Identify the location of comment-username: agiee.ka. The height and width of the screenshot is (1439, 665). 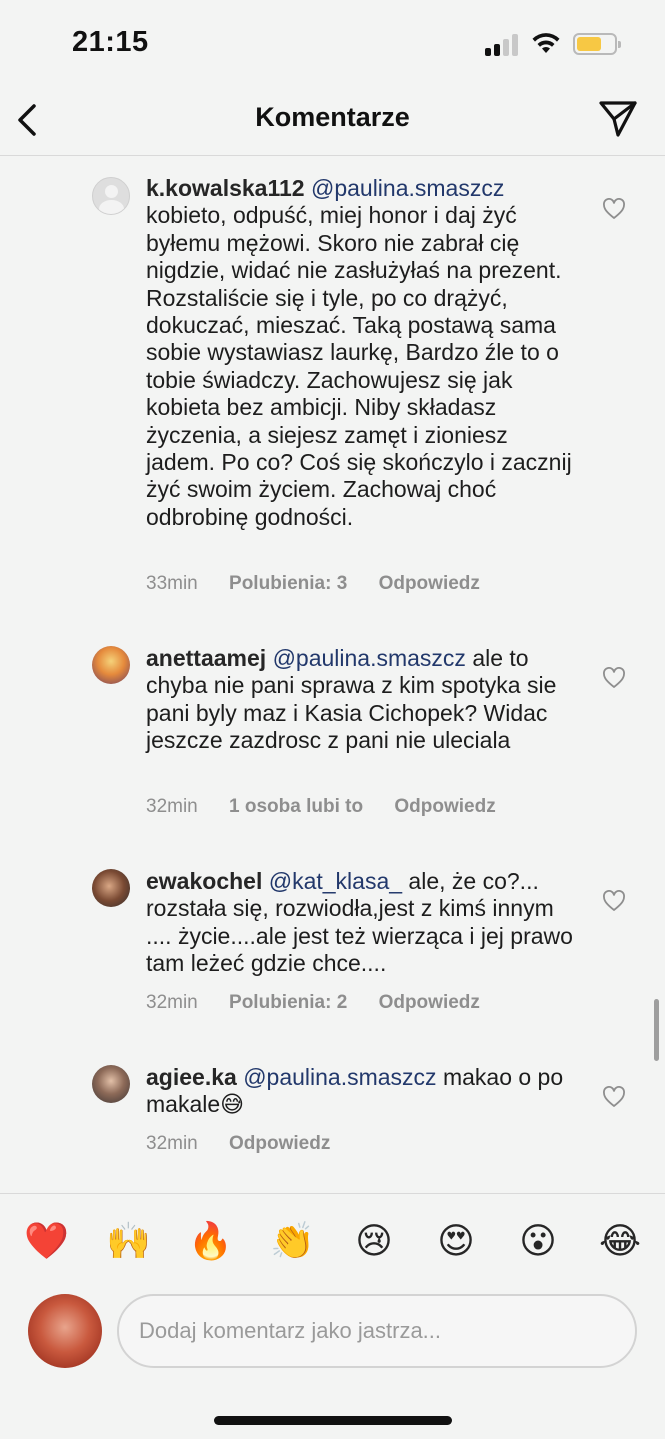
(191, 1077).